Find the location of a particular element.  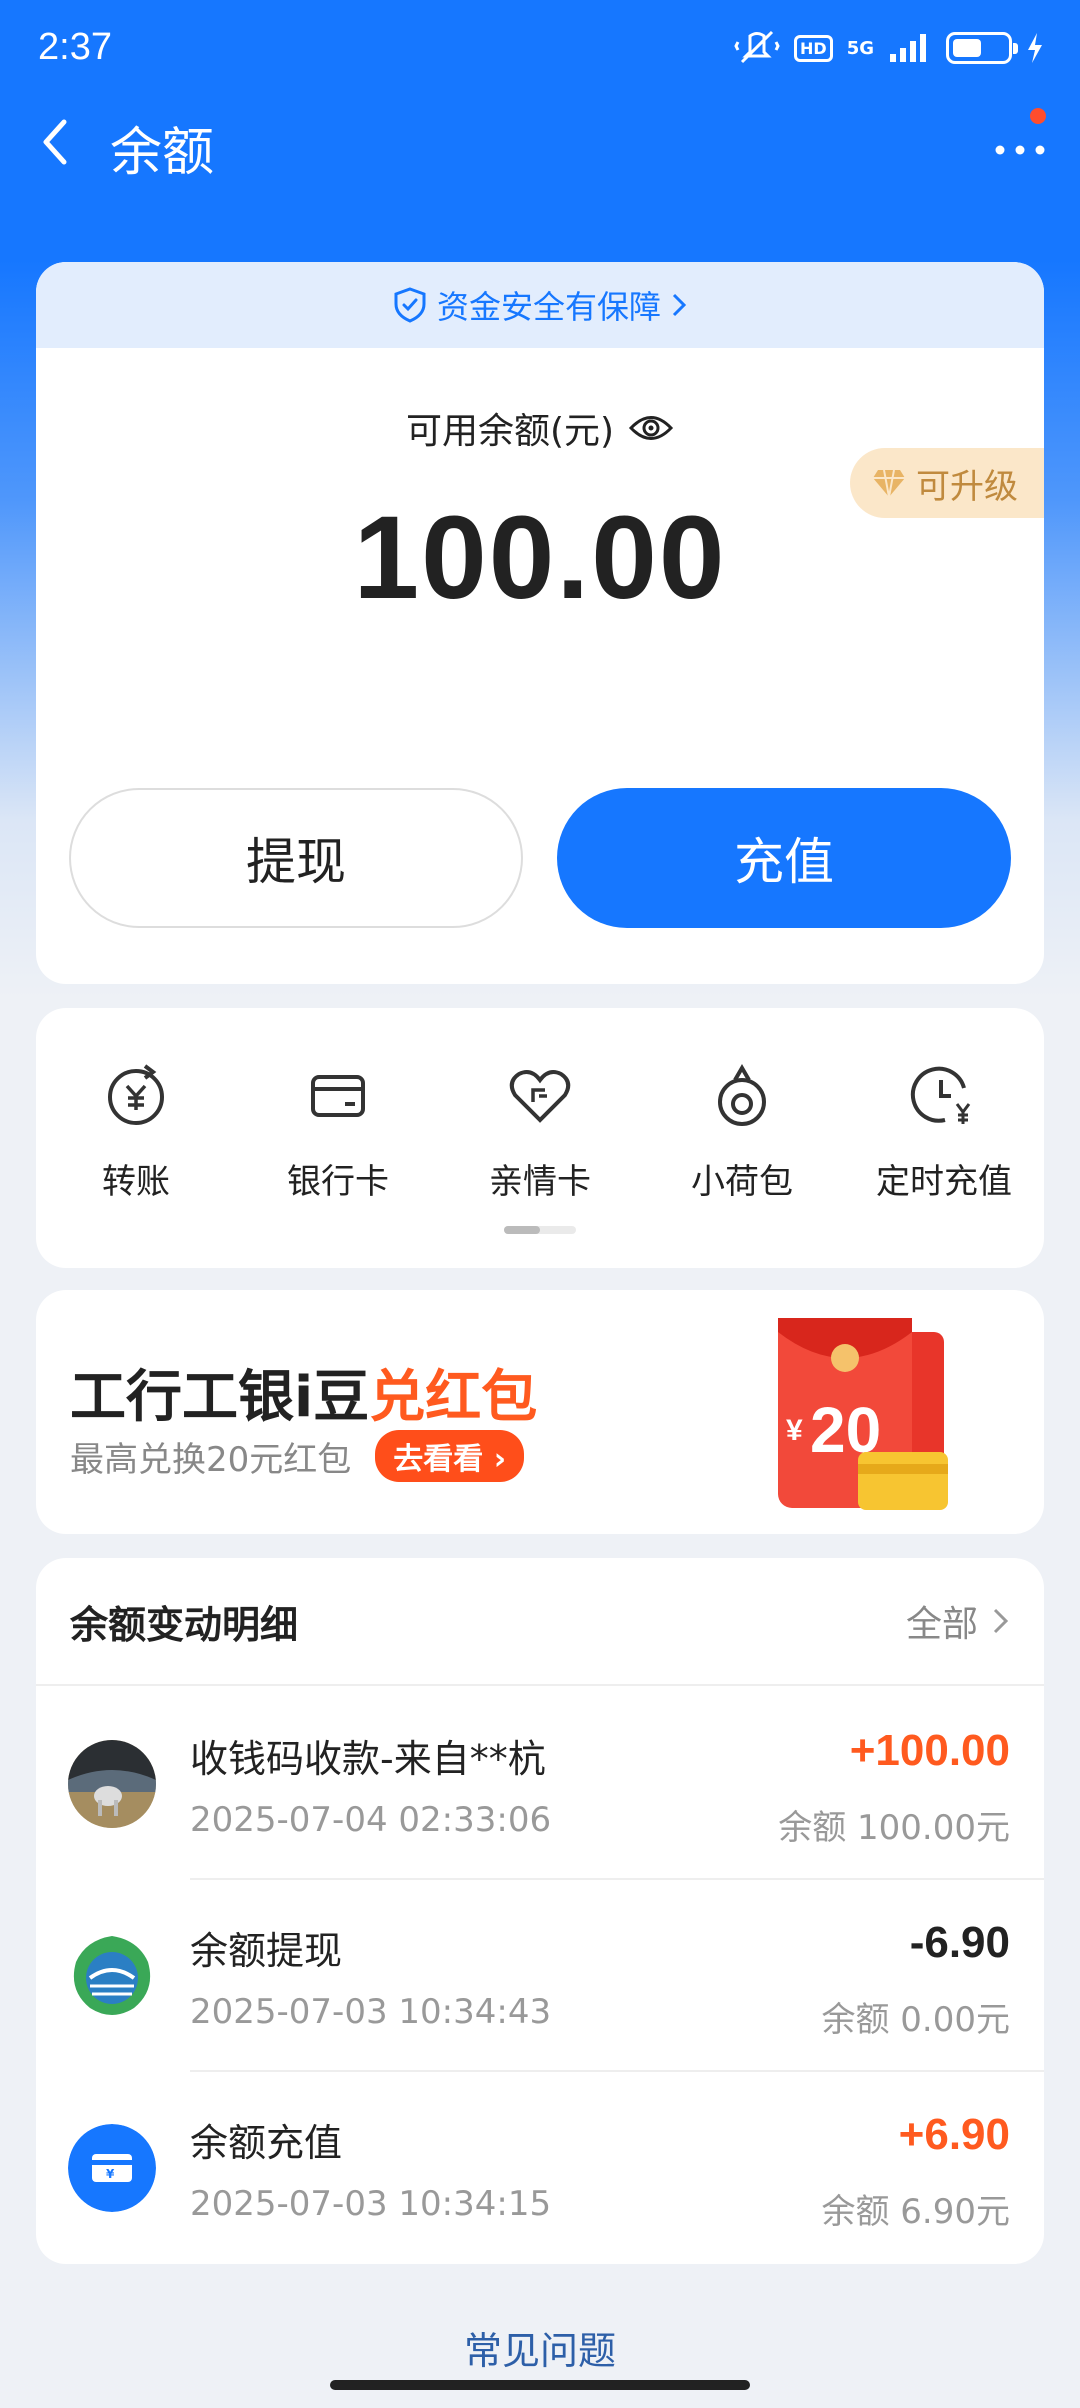

transaction-amount: +6.90 is located at coordinates (954, 2134).